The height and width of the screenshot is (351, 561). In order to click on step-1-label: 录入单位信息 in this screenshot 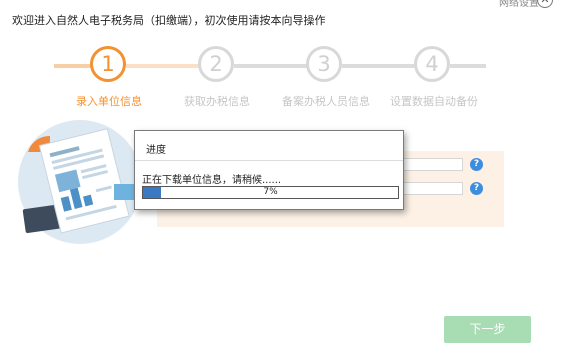, I will do `click(109, 101)`.